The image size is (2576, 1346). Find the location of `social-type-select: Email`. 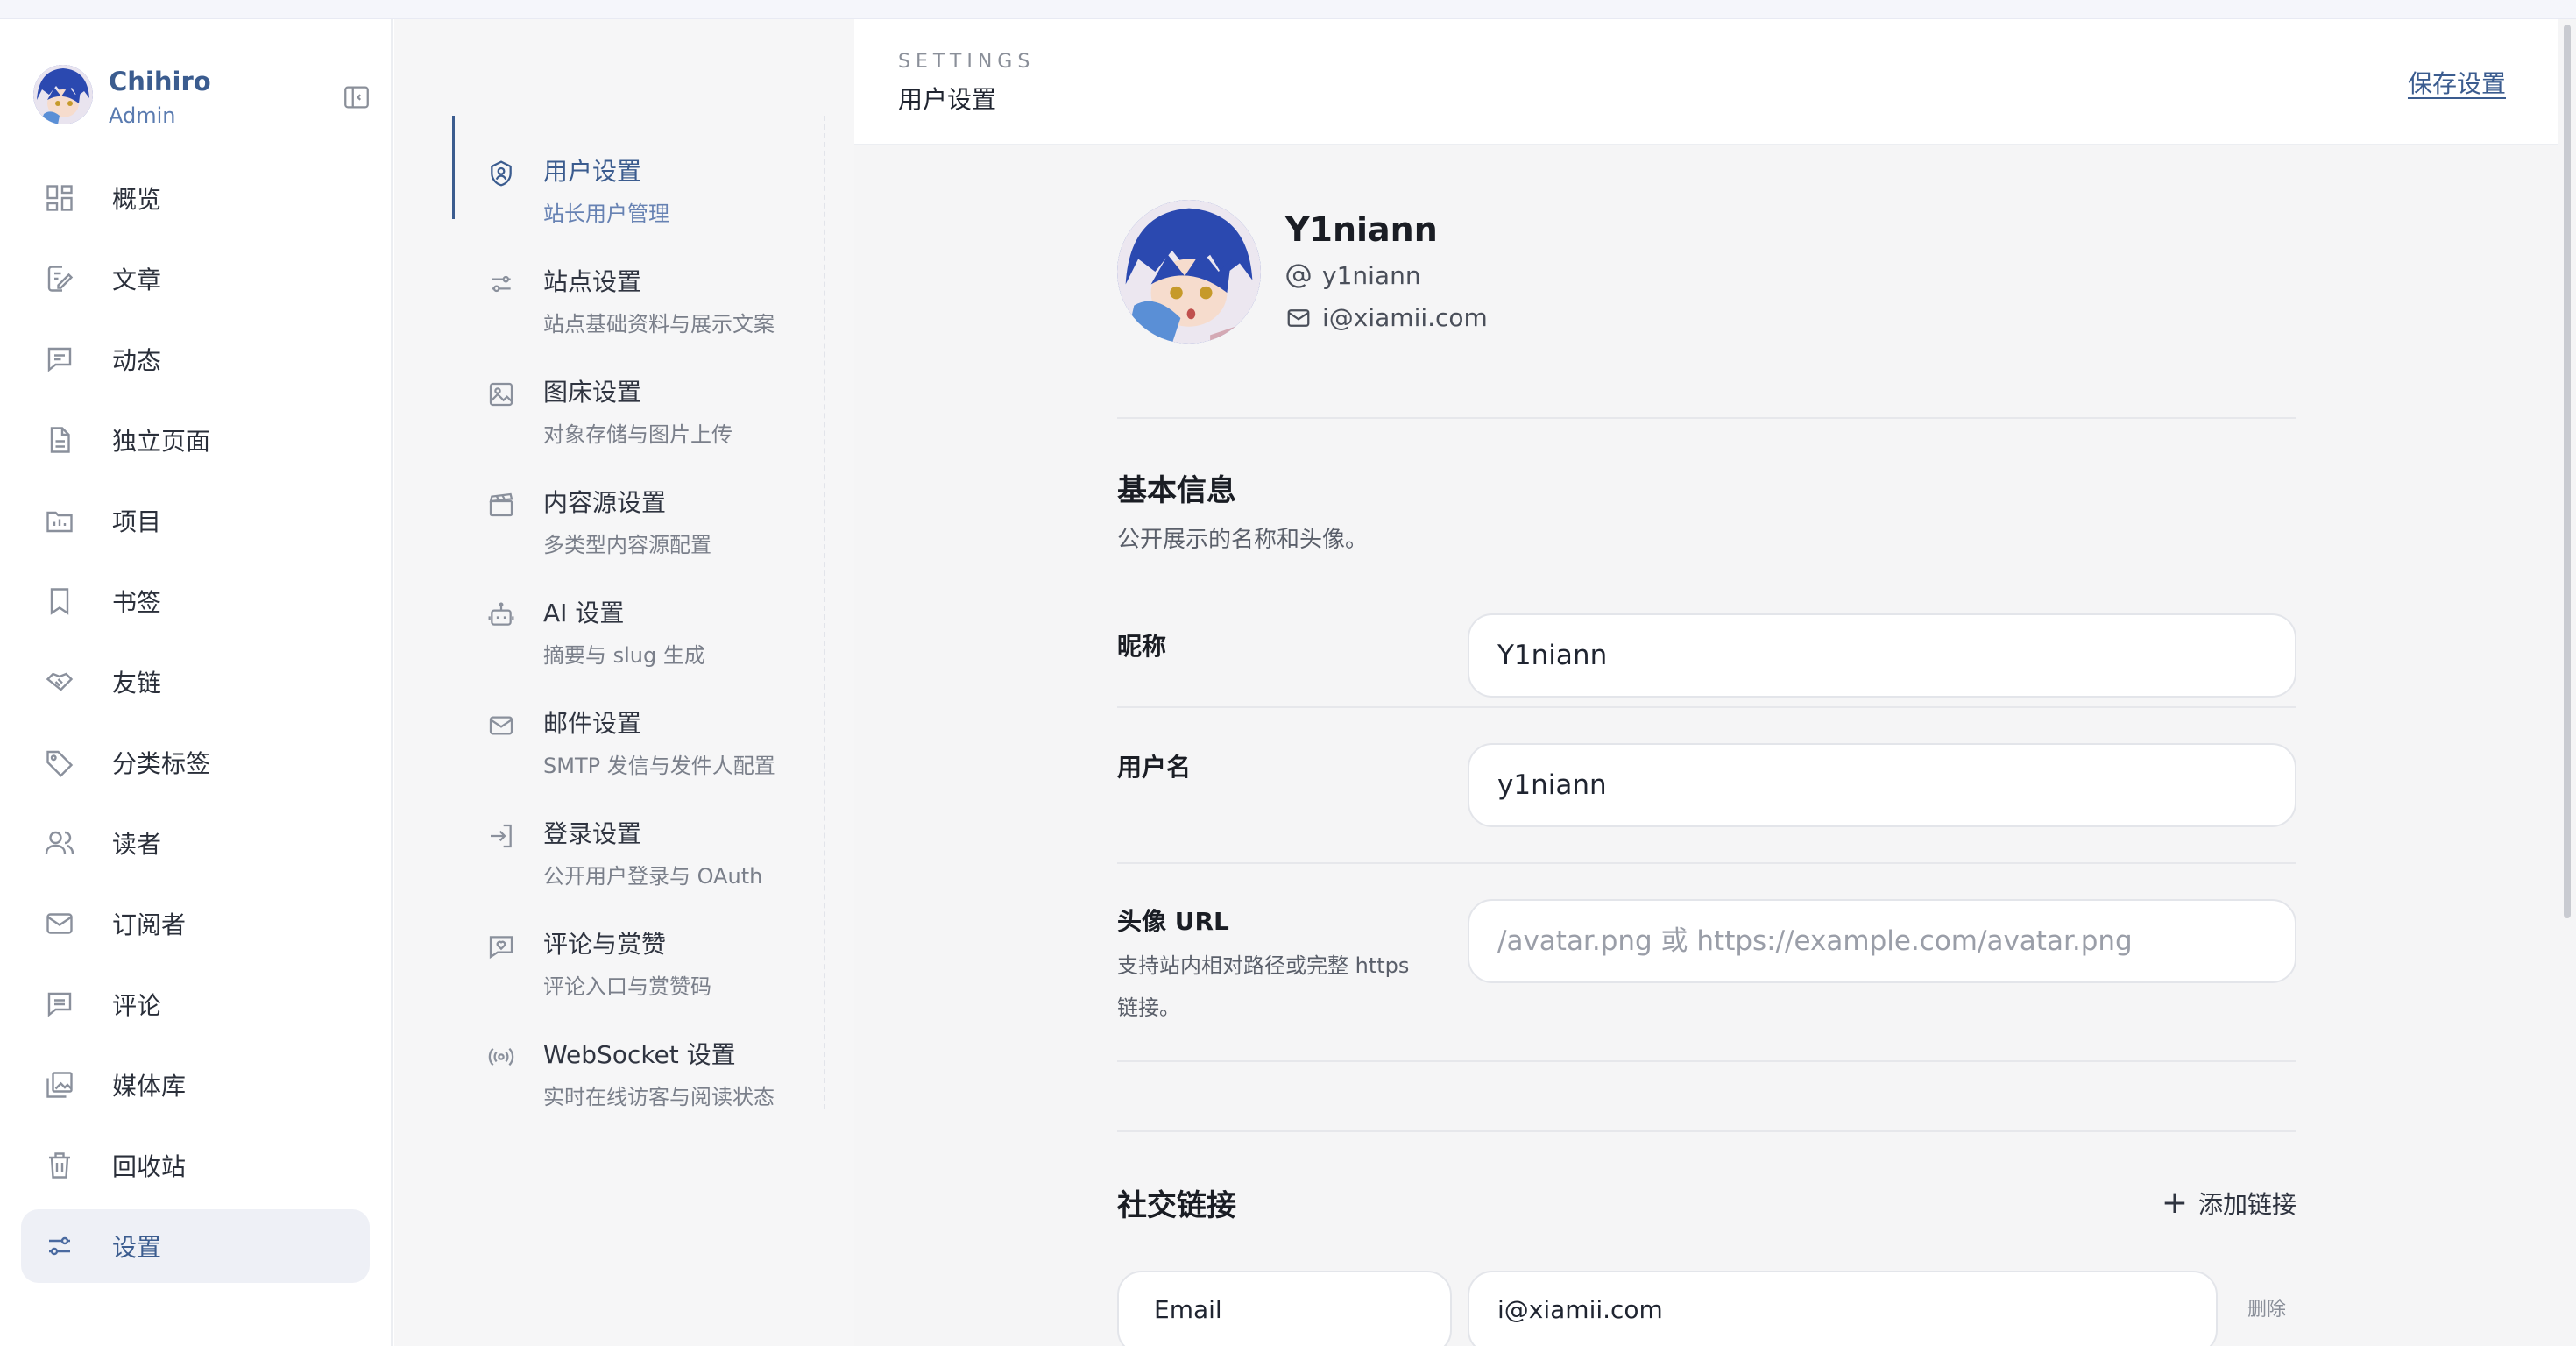

social-type-select: Email is located at coordinates (1284, 1308).